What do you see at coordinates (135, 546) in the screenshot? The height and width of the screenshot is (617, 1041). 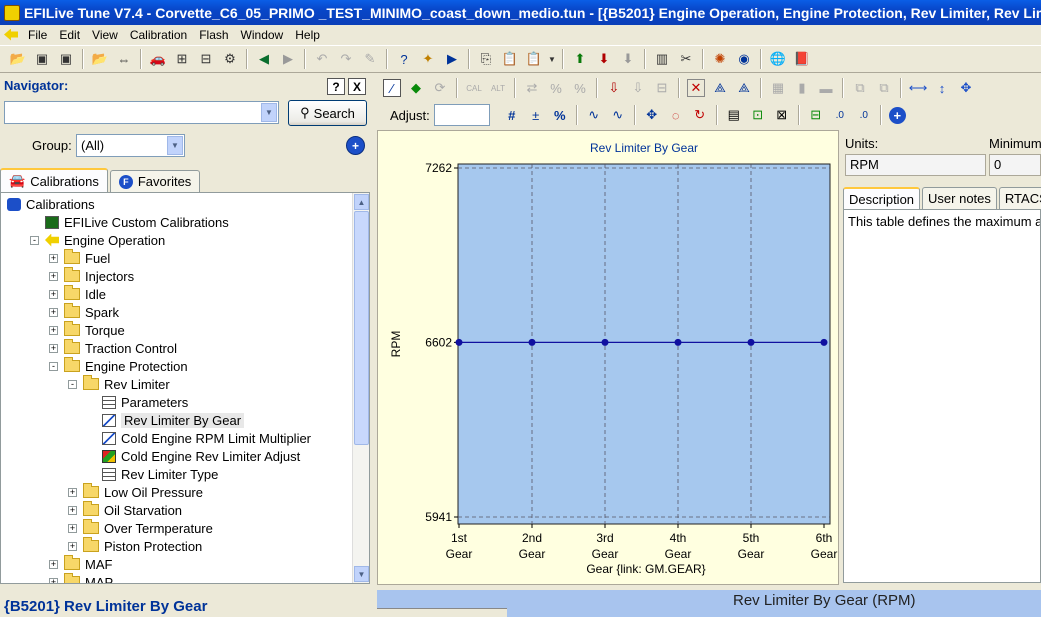 I see `tree-item: + Piston Protection` at bounding box center [135, 546].